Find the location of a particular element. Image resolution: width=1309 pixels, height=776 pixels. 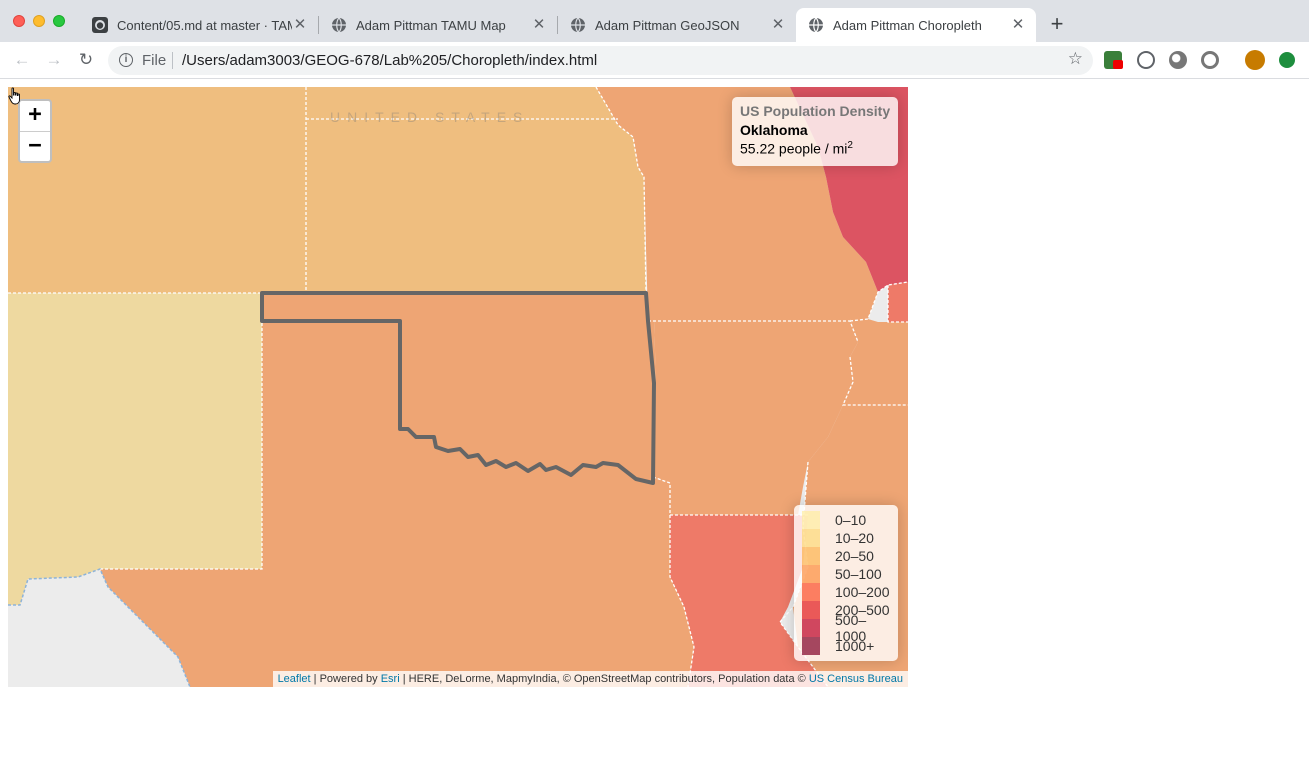

legend-row: 10–20 is located at coordinates (846, 538).